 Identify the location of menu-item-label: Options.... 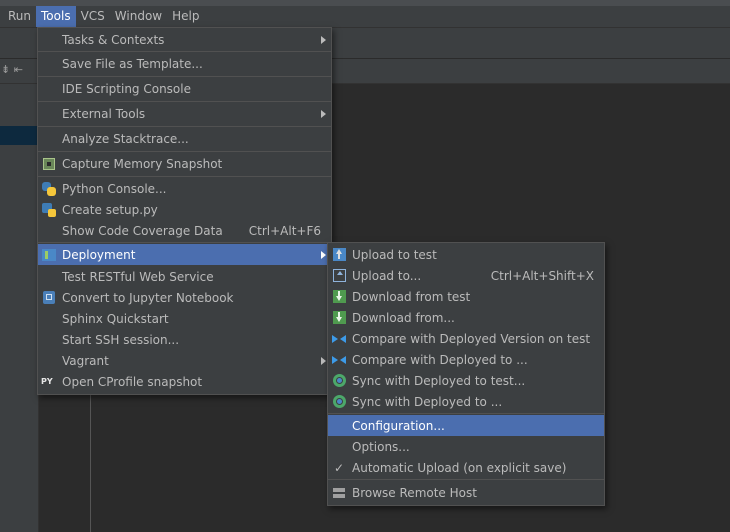
(381, 446).